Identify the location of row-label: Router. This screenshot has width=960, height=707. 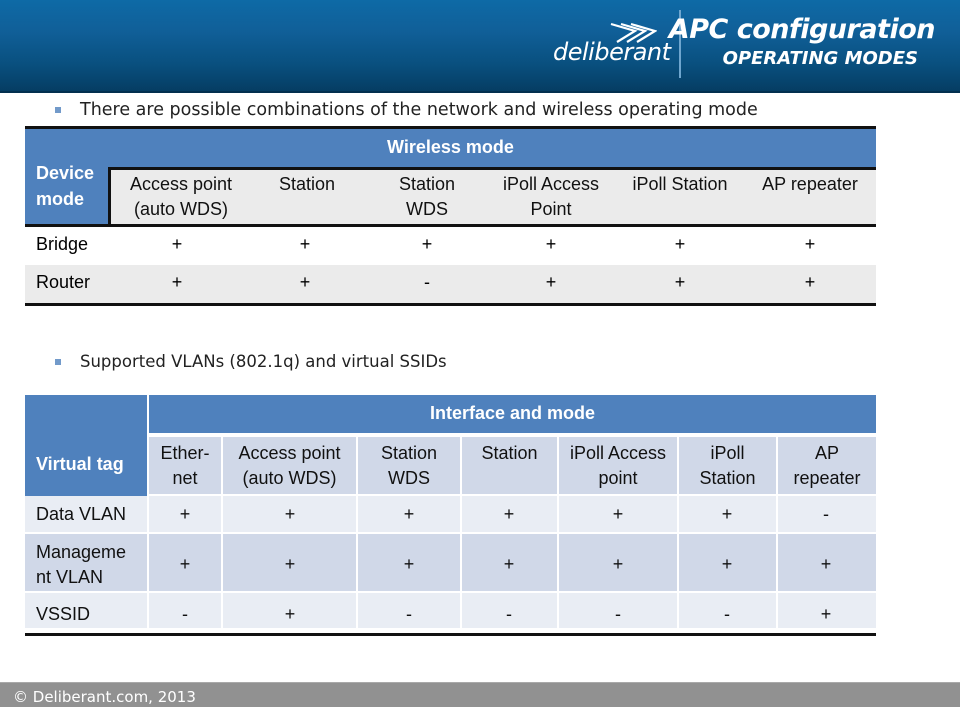
(63, 282).